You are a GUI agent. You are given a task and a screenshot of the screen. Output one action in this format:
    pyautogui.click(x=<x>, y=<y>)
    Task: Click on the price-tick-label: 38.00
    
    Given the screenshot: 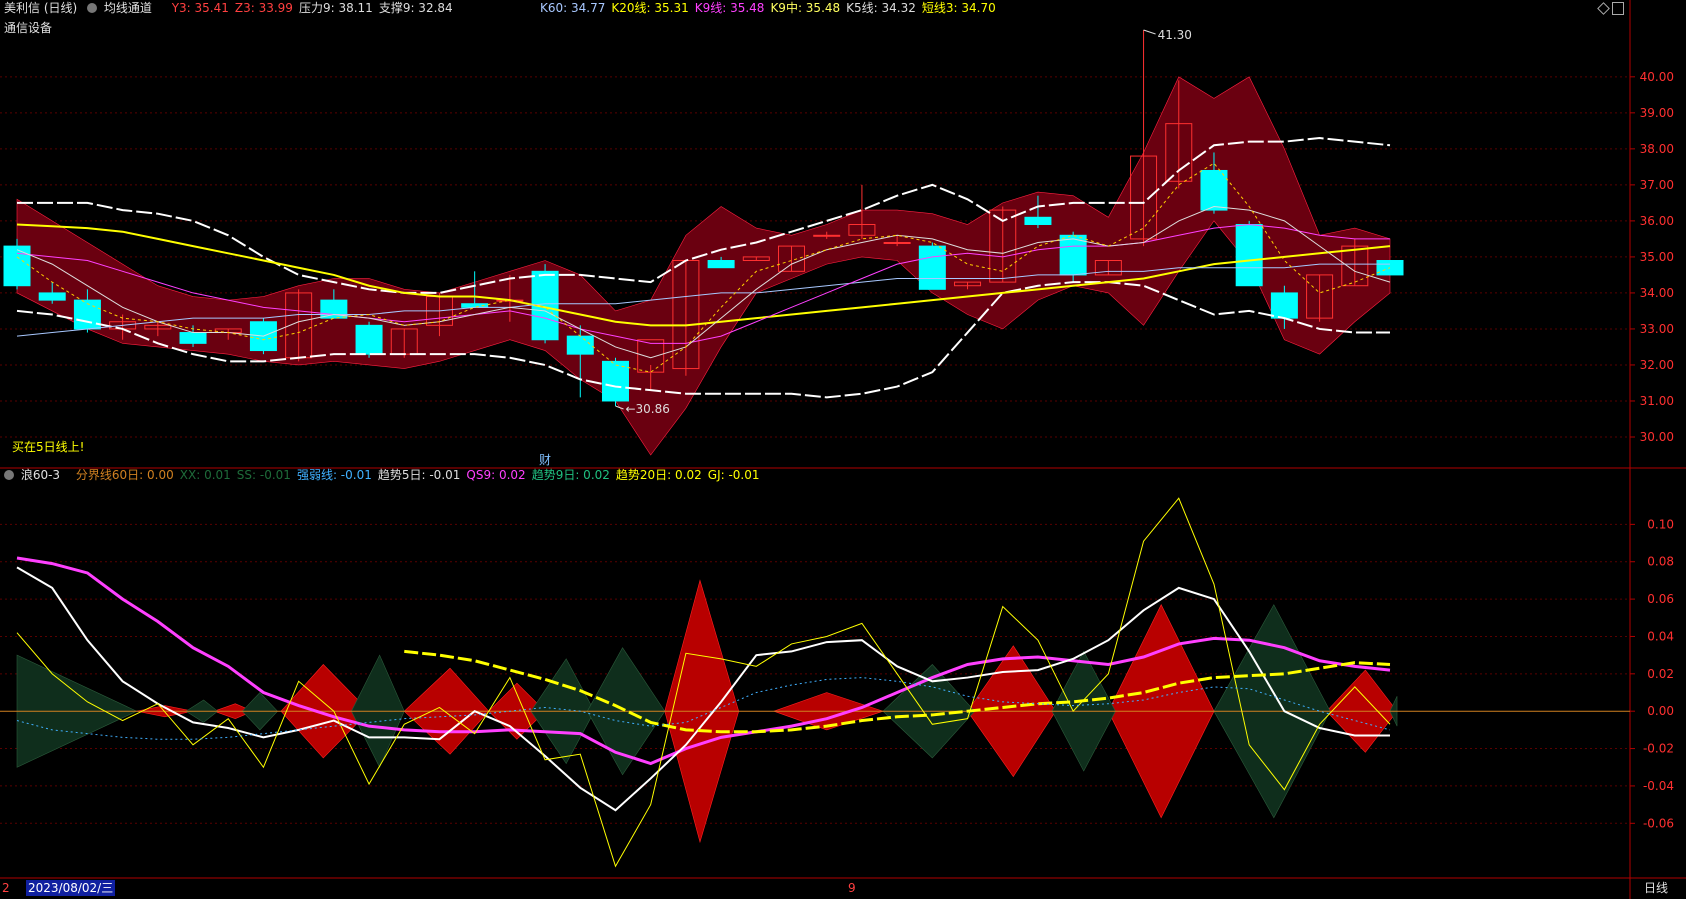 What is the action you would take?
    pyautogui.click(x=1657, y=149)
    